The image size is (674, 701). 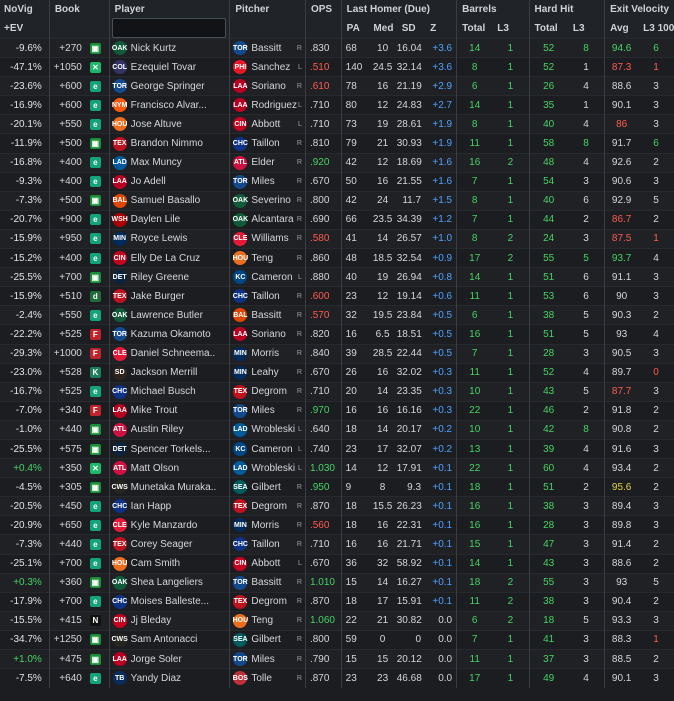 What do you see at coordinates (474, 28) in the screenshot?
I see `header-barrels-total: Total` at bounding box center [474, 28].